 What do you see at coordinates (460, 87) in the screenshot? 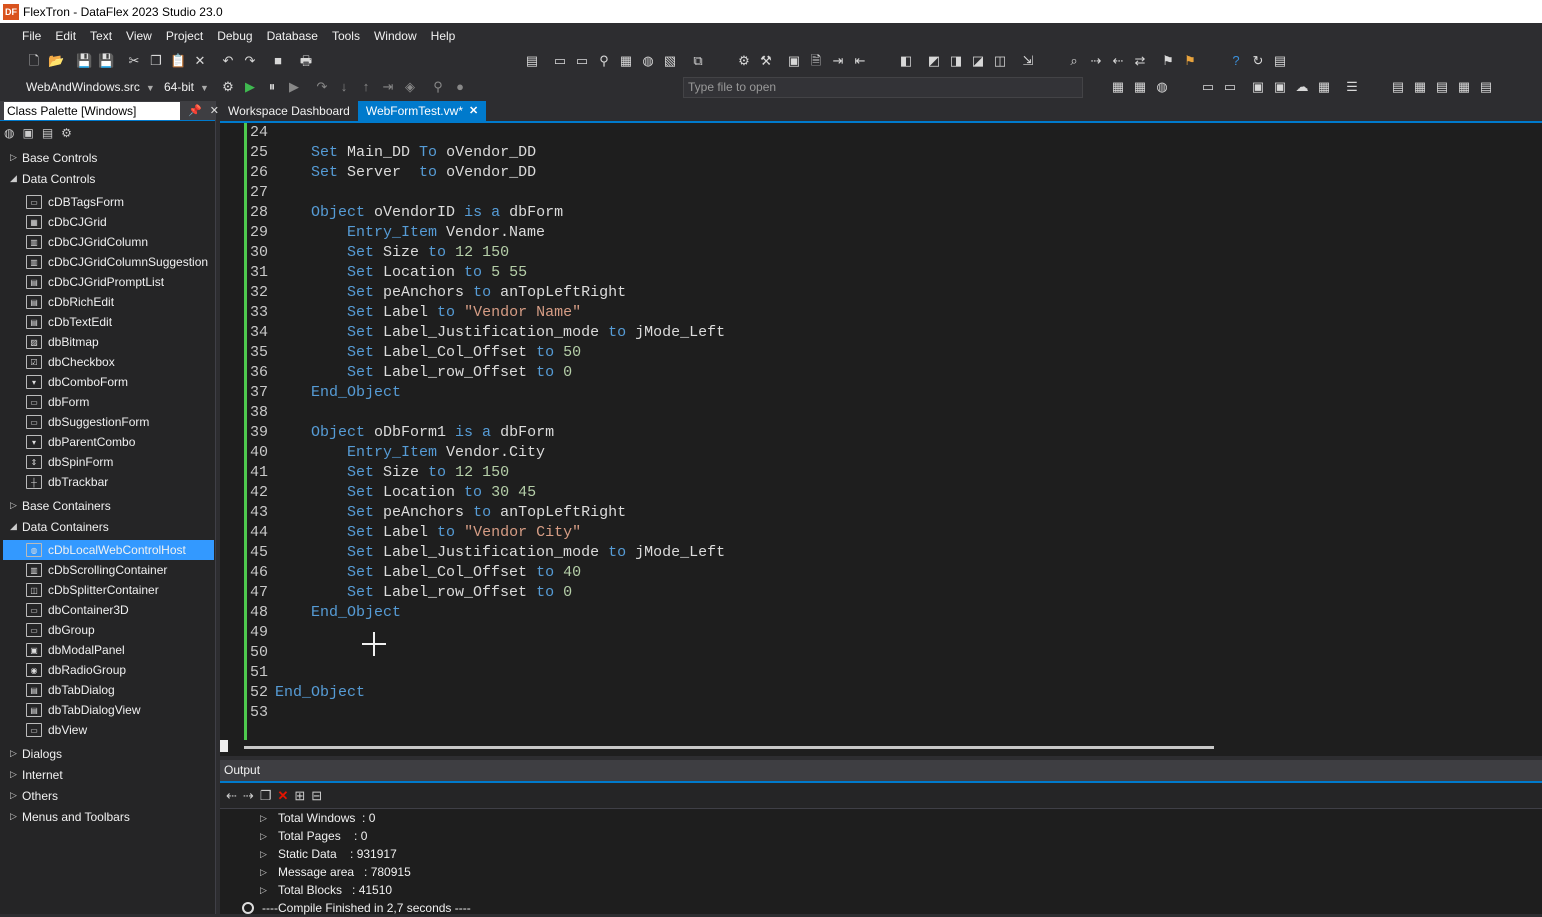
I see `record-icon: ●` at bounding box center [460, 87].